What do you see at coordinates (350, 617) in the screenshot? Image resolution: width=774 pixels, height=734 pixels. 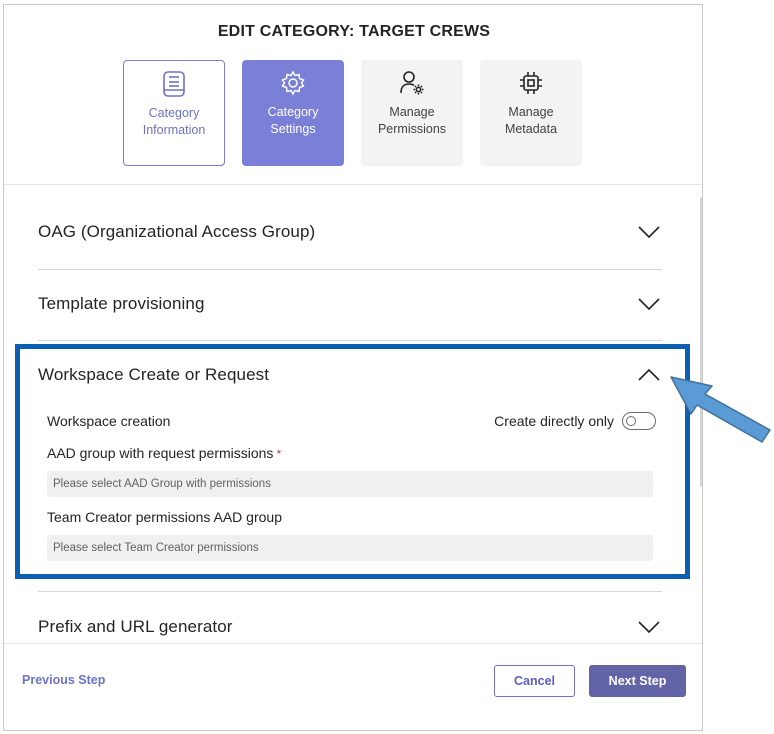 I see `section-prefix-header: Prefix and URL generator` at bounding box center [350, 617].